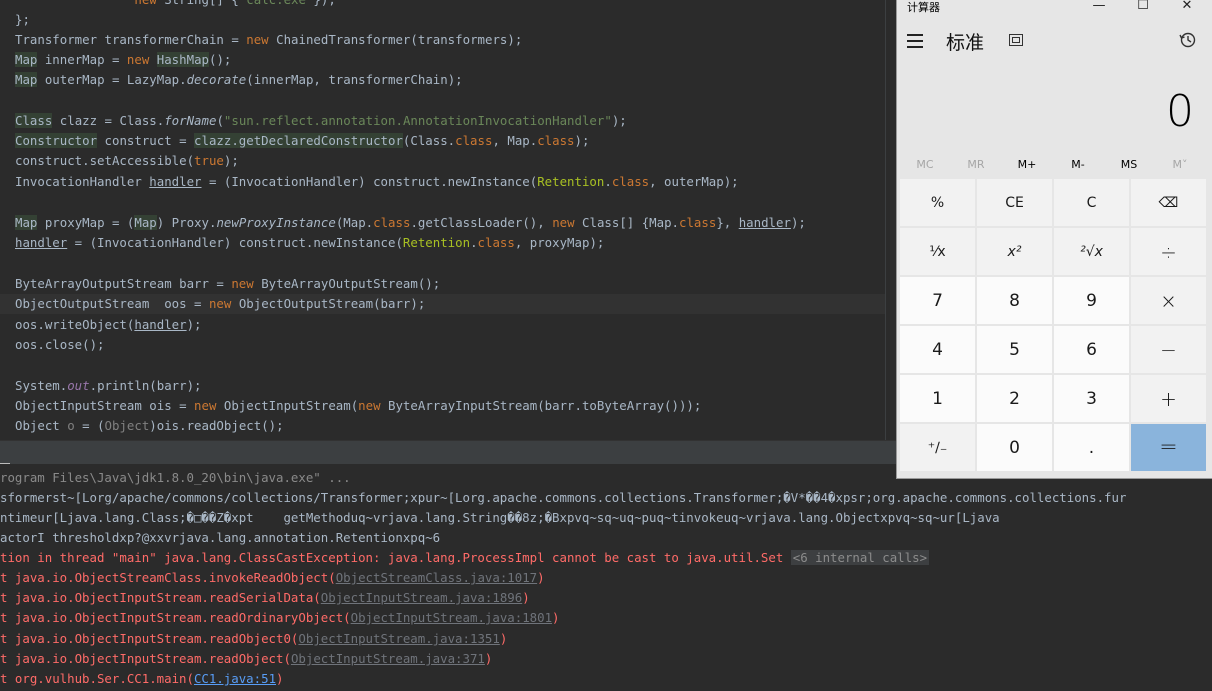 The image size is (1212, 691). I want to click on stack-frame-link: ObjectInputStream.java:371, so click(388, 658).